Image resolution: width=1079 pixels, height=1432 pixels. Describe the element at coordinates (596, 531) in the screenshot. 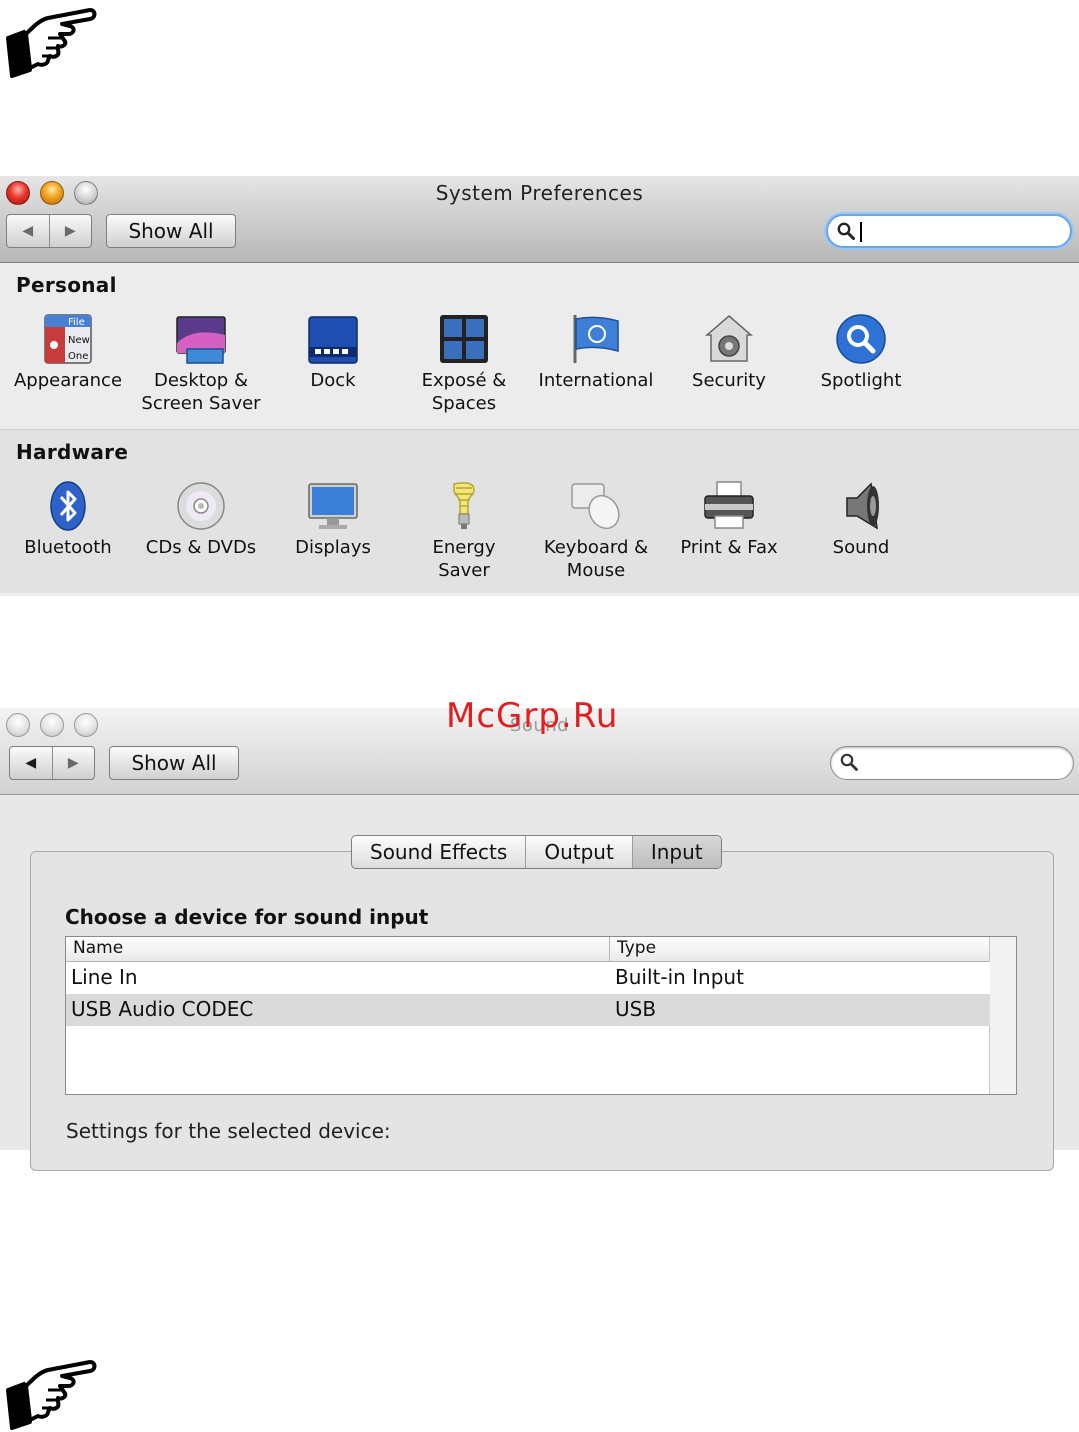

I see `pref-keyboard-mouse: Keyboard & Mouse` at that location.